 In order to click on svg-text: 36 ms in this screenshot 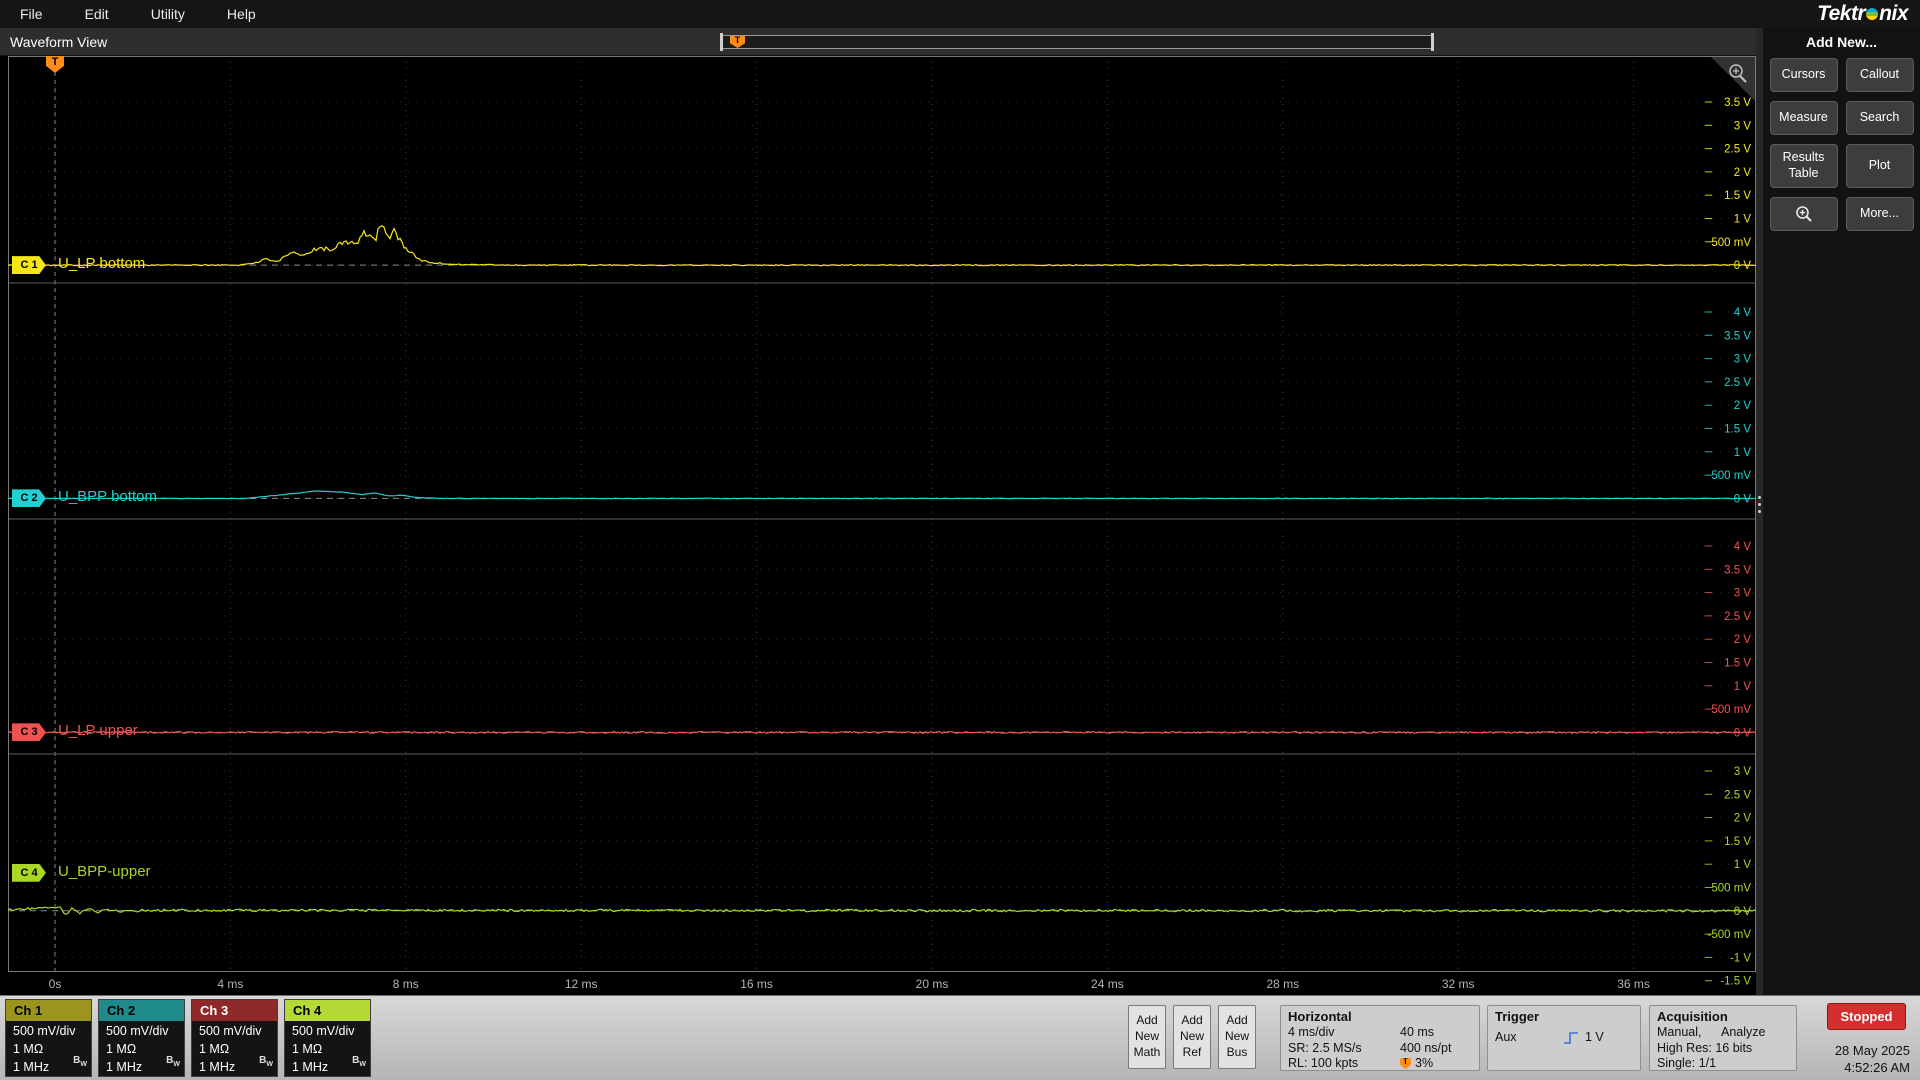, I will do `click(1633, 984)`.